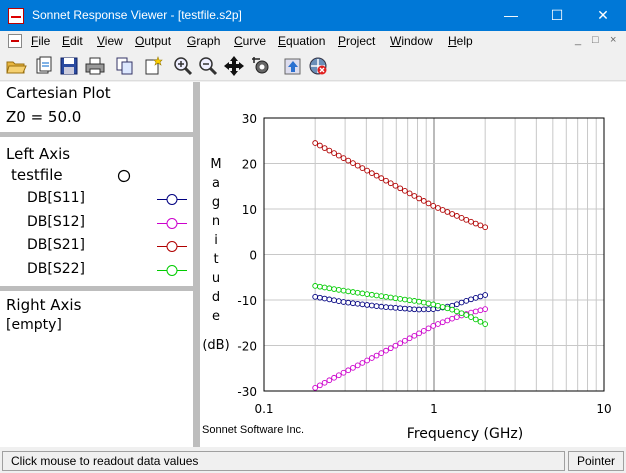  What do you see at coordinates (183, 66) in the screenshot?
I see `zoom-in-icon` at bounding box center [183, 66].